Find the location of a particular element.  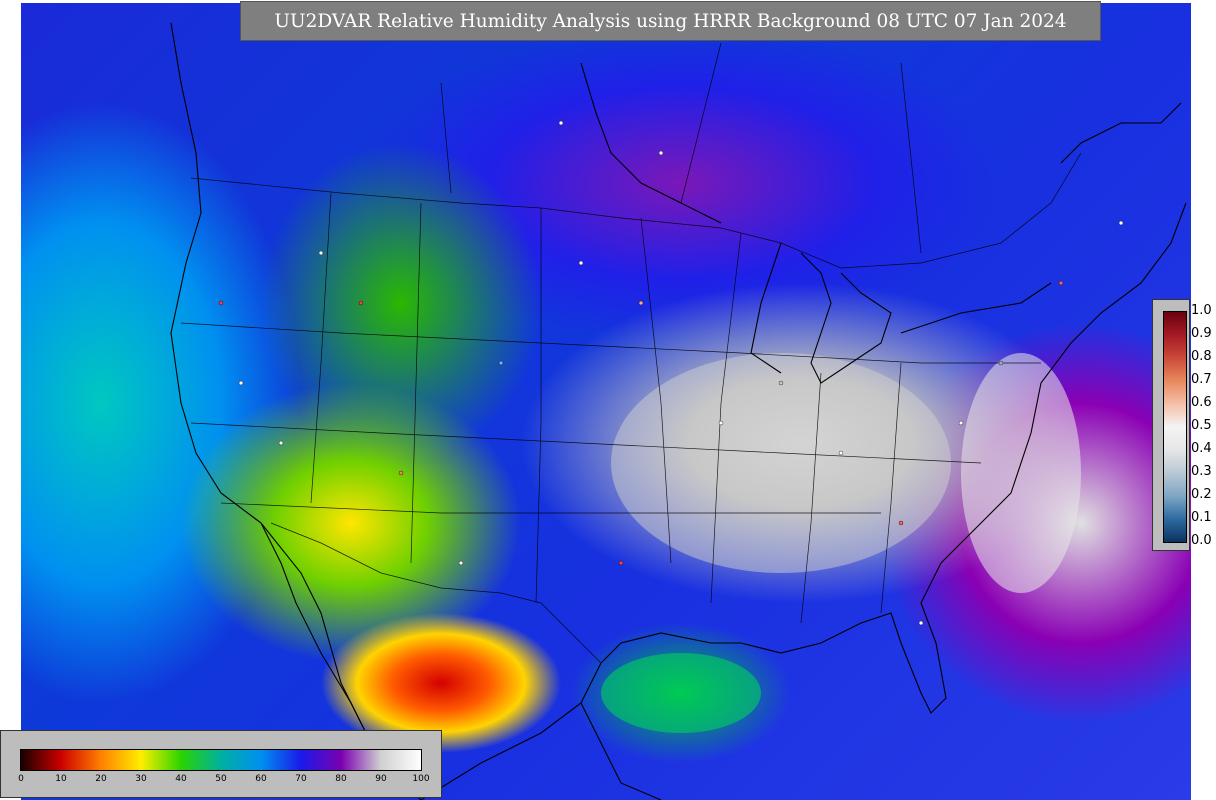

rh-colorbar-tick: 10 is located at coordinates (61, 779).